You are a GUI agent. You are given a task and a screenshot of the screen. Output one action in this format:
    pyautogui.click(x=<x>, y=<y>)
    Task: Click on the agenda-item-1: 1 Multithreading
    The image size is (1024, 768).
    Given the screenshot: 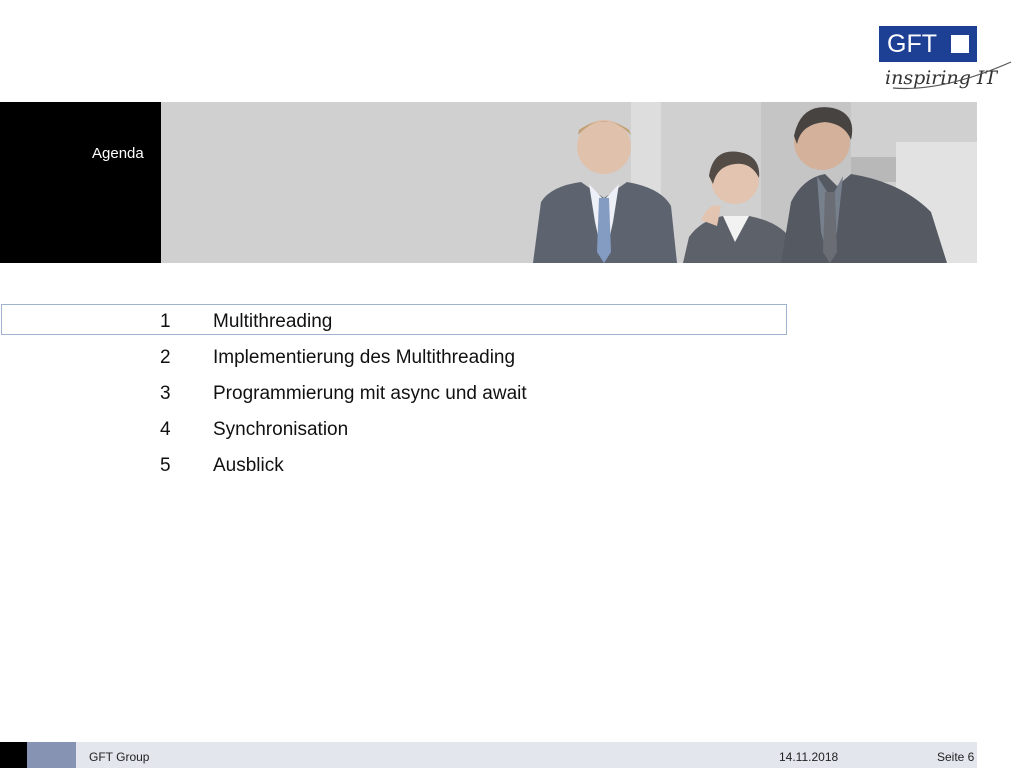 What is the action you would take?
    pyautogui.click(x=400, y=322)
    